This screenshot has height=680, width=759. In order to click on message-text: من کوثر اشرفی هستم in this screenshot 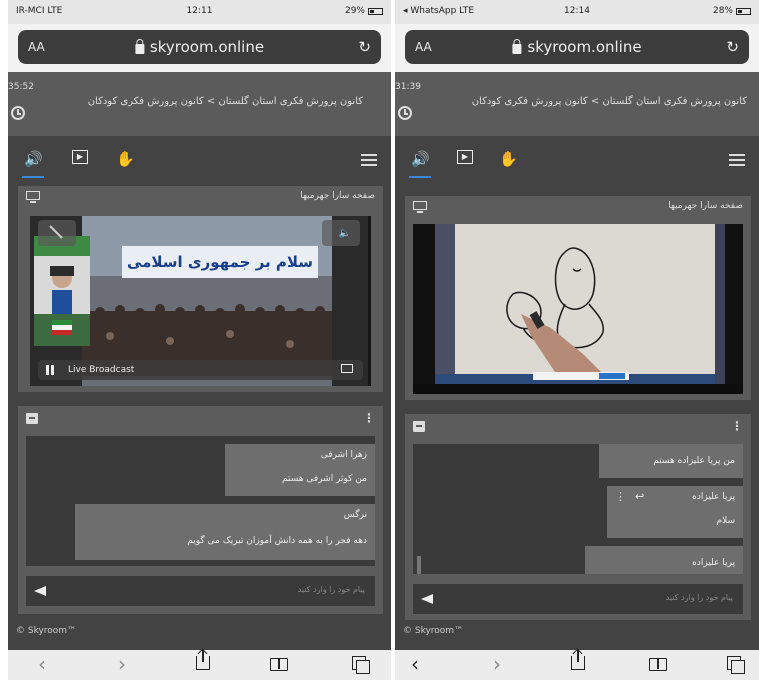, I will do `click(324, 479)`.